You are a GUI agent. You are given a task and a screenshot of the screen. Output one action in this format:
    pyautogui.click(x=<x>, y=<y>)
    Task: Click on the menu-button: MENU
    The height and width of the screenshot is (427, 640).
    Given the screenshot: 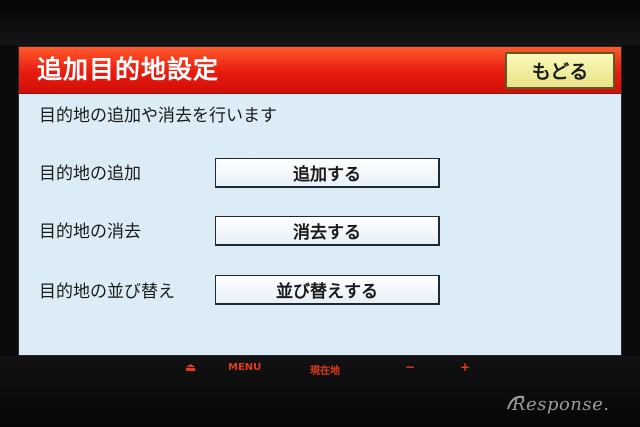 What is the action you would take?
    pyautogui.click(x=244, y=367)
    